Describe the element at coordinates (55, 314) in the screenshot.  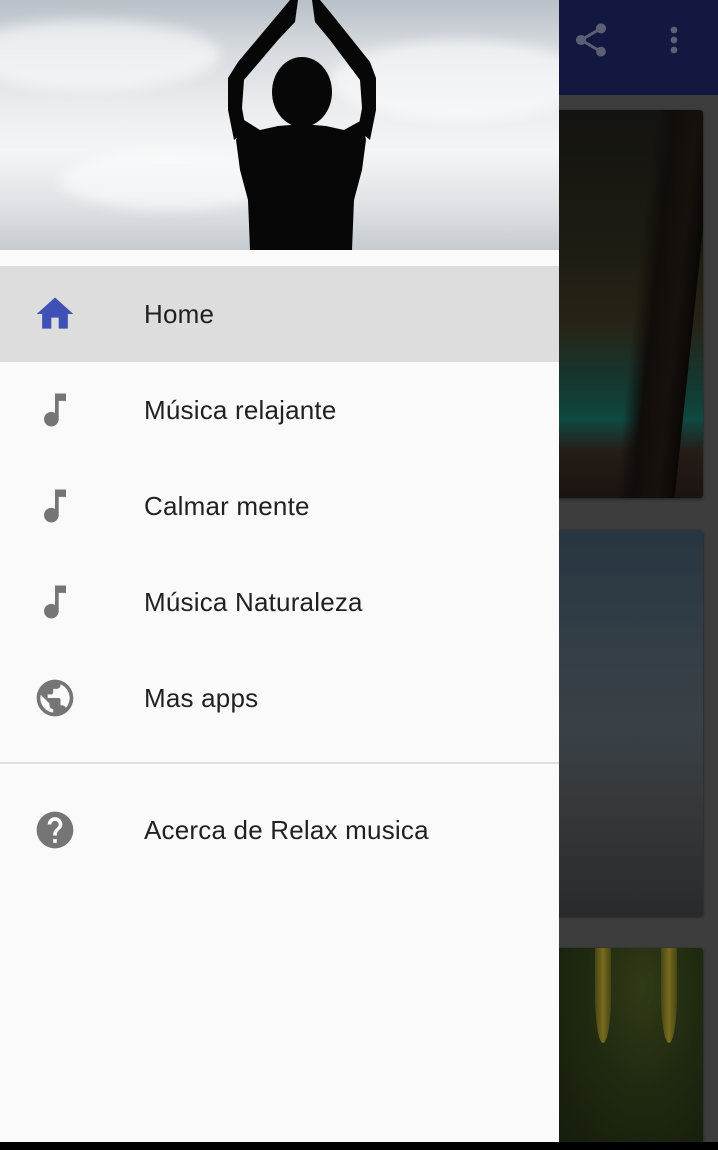
I see `home-icon` at that location.